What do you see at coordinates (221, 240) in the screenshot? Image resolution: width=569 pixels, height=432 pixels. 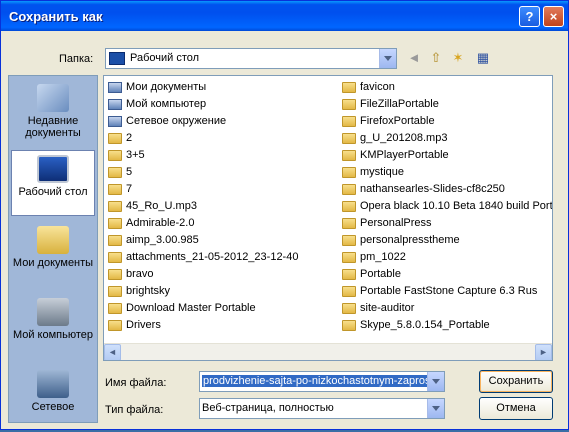 I see `list-item: aimp_3.00.985` at bounding box center [221, 240].